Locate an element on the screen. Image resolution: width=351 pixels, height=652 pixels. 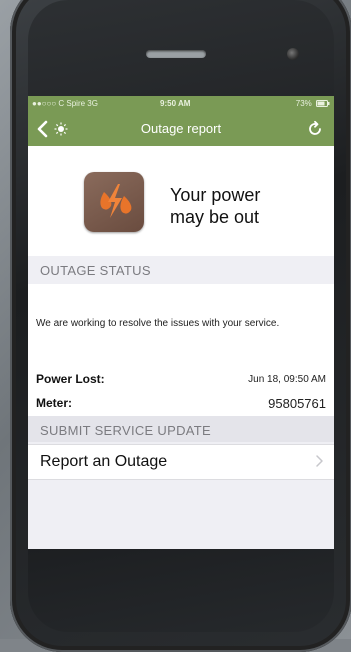
chevron-right-icon is located at coordinates (319, 461).